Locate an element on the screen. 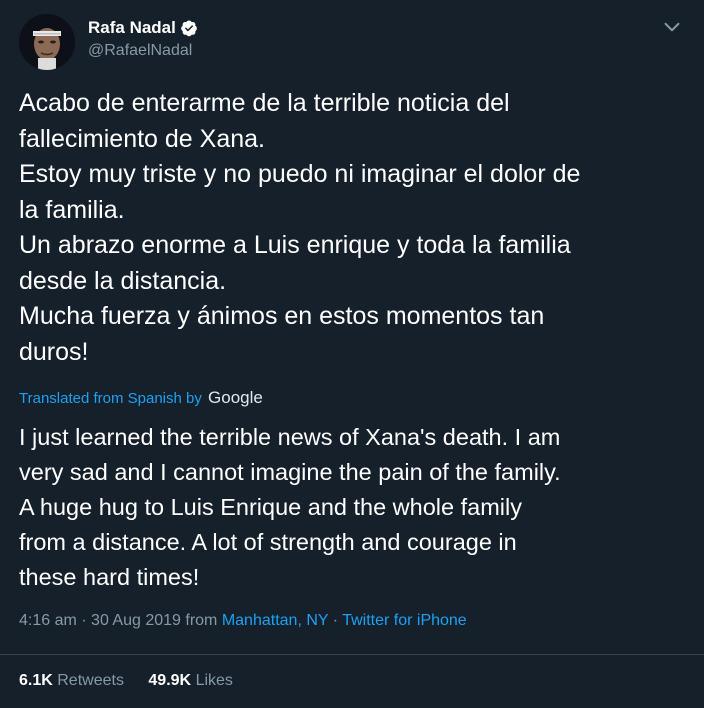  tweet-text-line: fallecimiento de Xana. is located at coordinates (142, 138).